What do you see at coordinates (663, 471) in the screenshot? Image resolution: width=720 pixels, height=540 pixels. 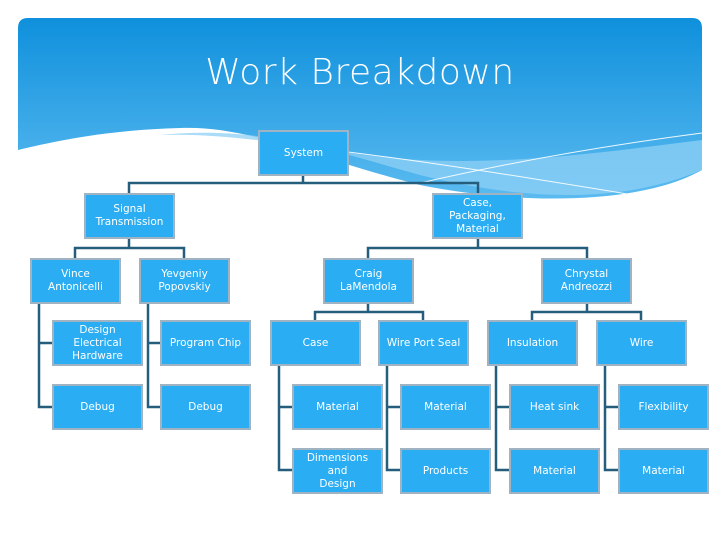 I see `node-wire-material: Material` at bounding box center [663, 471].